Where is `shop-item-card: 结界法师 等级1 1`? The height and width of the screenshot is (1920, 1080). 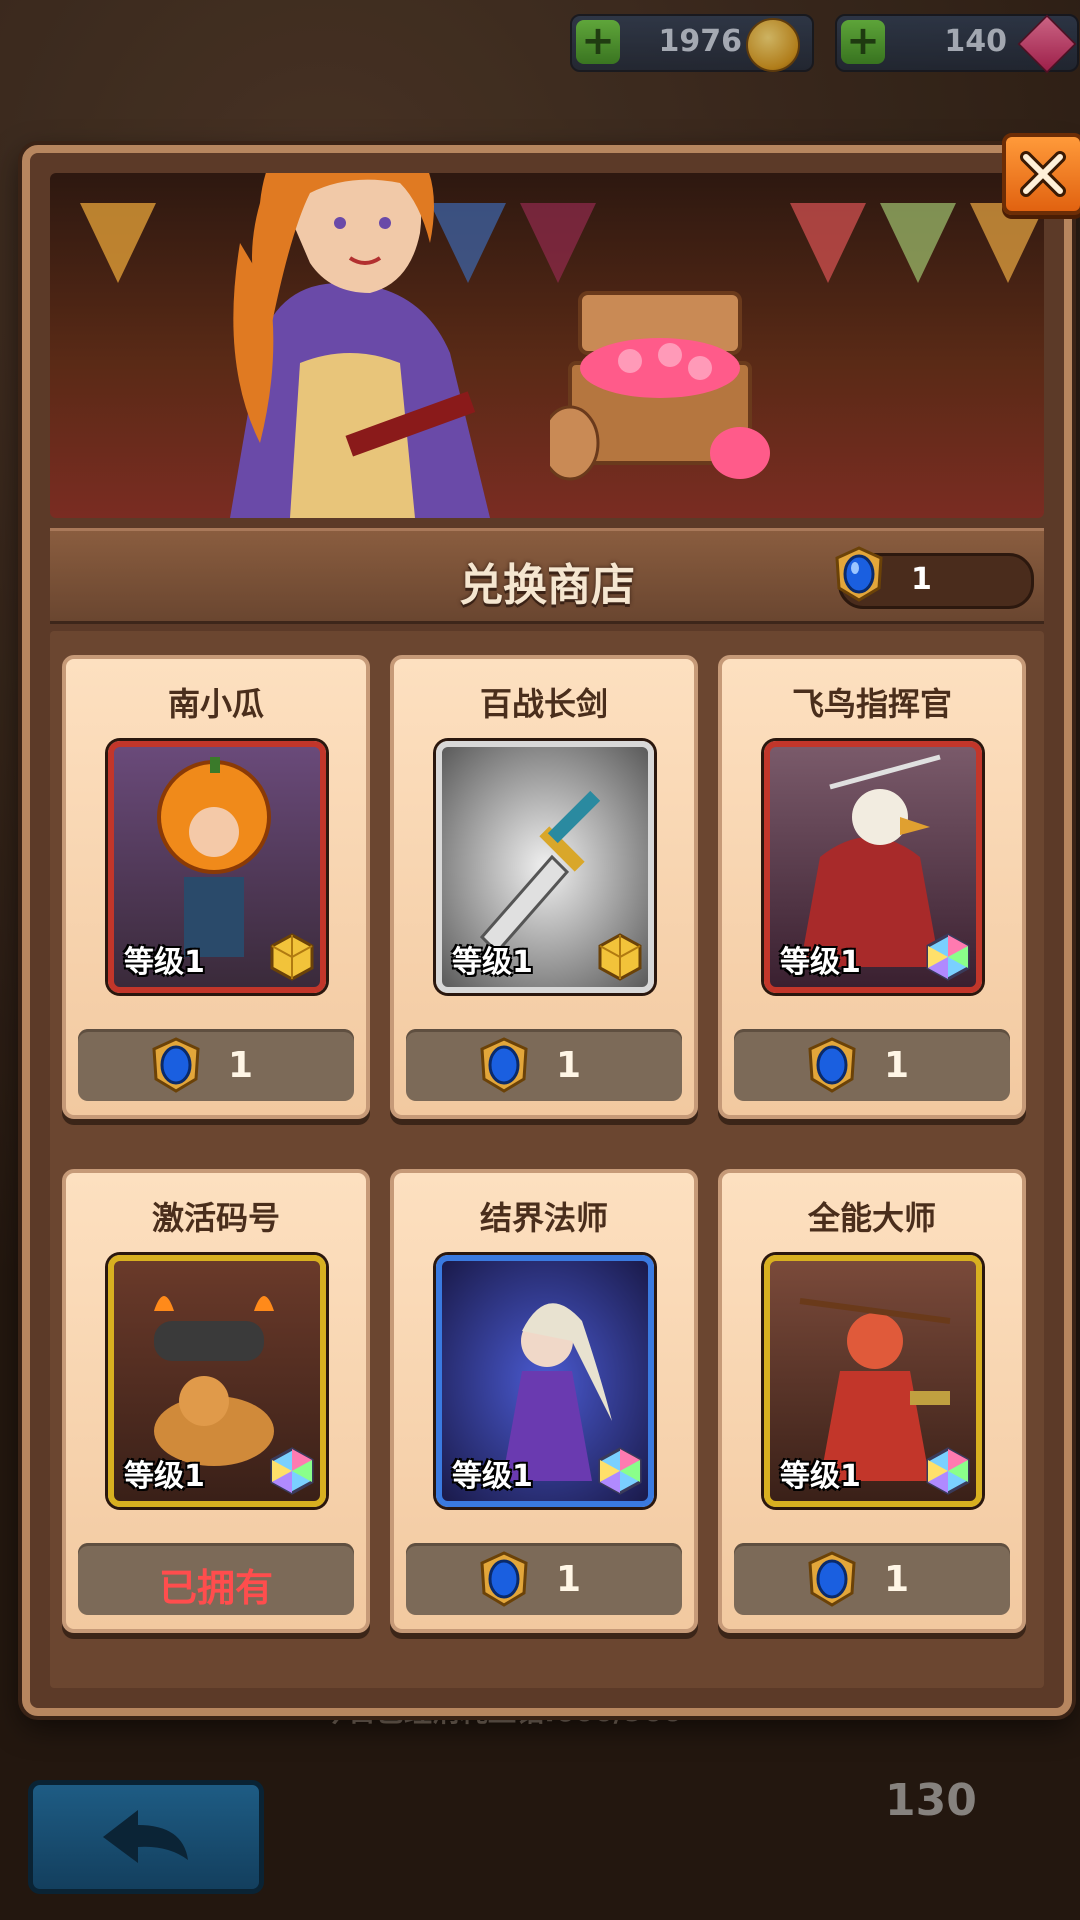 shop-item-card: 结界法师 等级1 1 is located at coordinates (544, 1401).